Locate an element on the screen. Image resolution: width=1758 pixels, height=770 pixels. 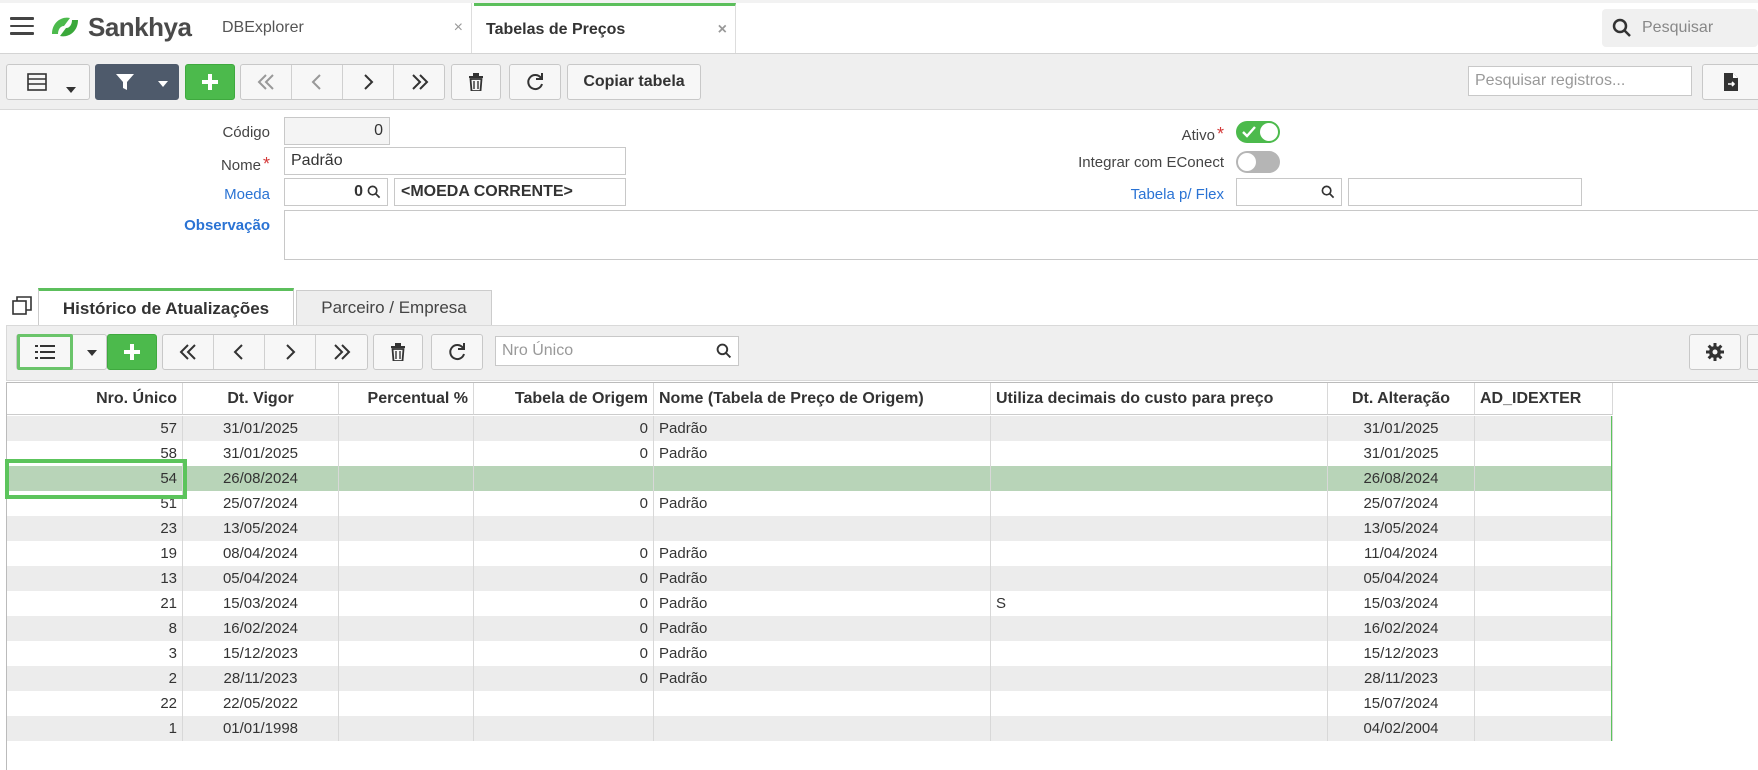
table-row: 19 08/04/2024 0 Padrão 11/04/2024 is located at coordinates (810, 553).